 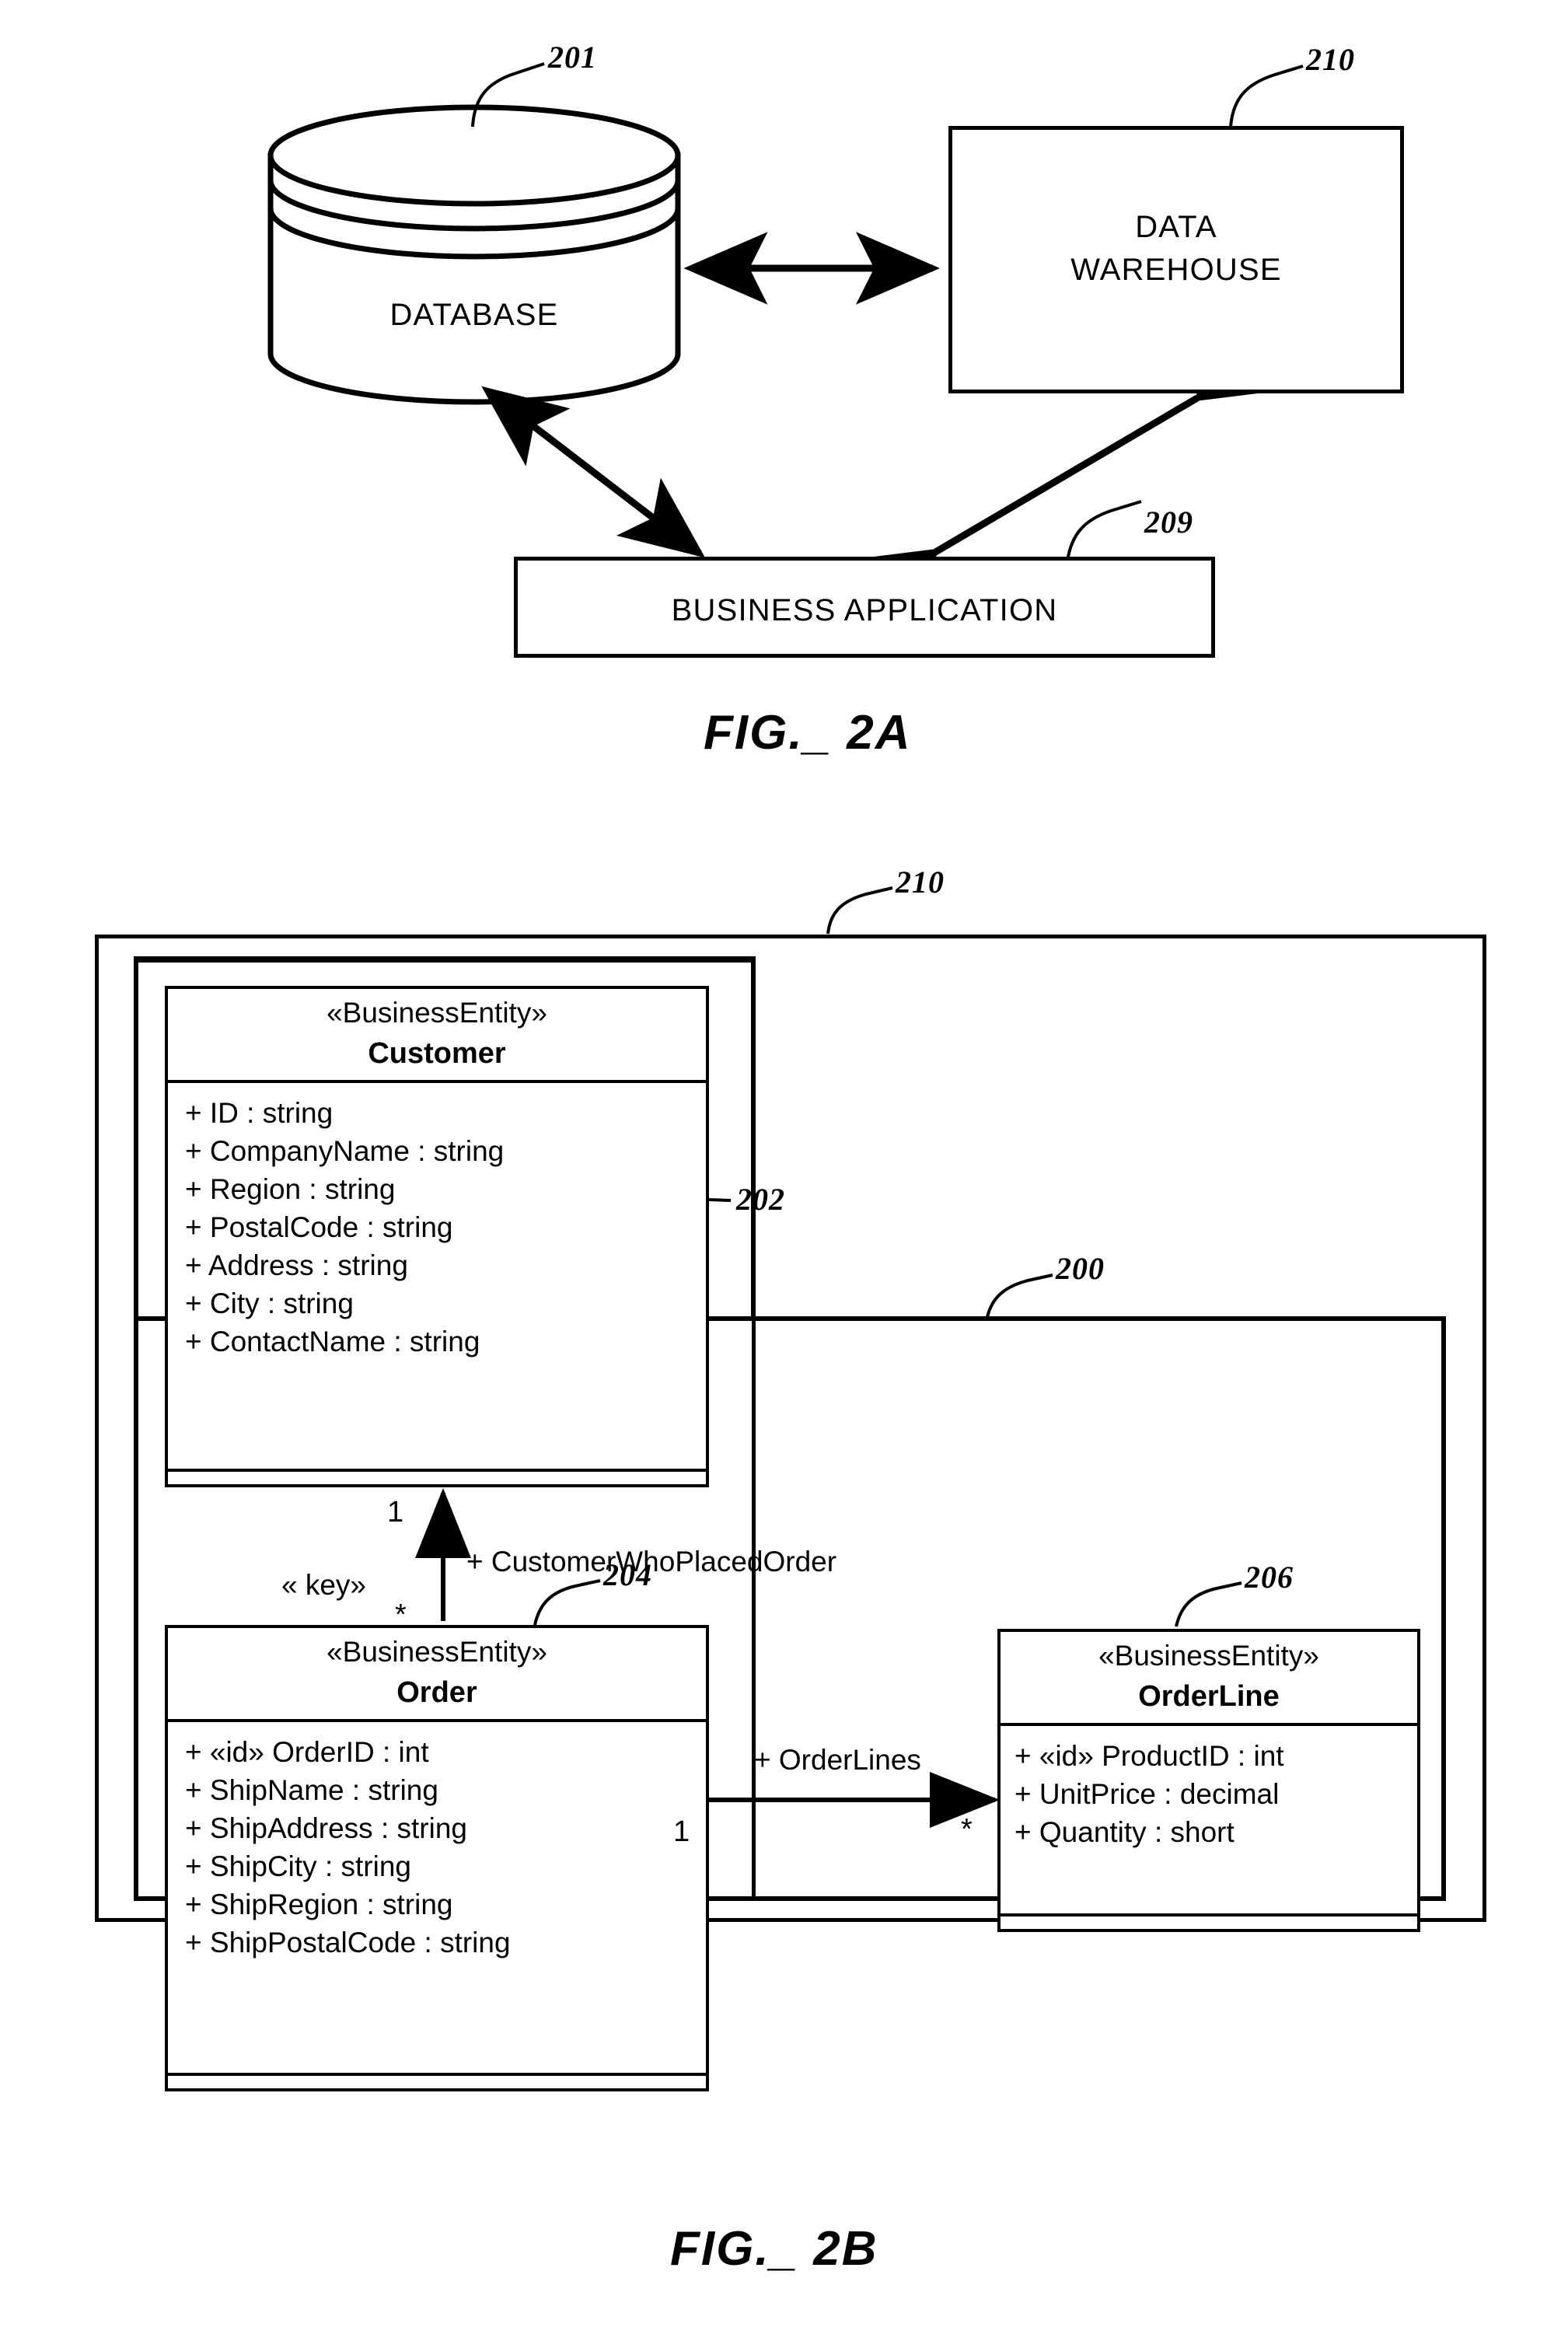 I want to click on uml-attribute: + UnitPrice : decimal, so click(x=1147, y=1794).